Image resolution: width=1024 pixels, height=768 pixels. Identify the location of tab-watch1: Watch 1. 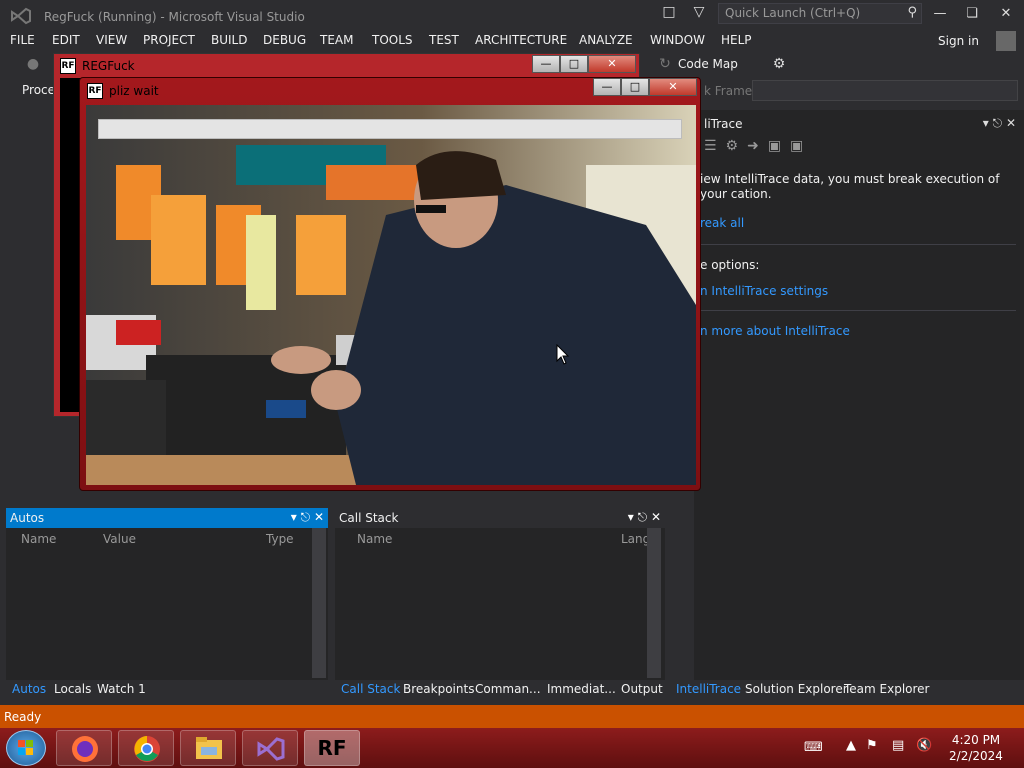
(121, 689).